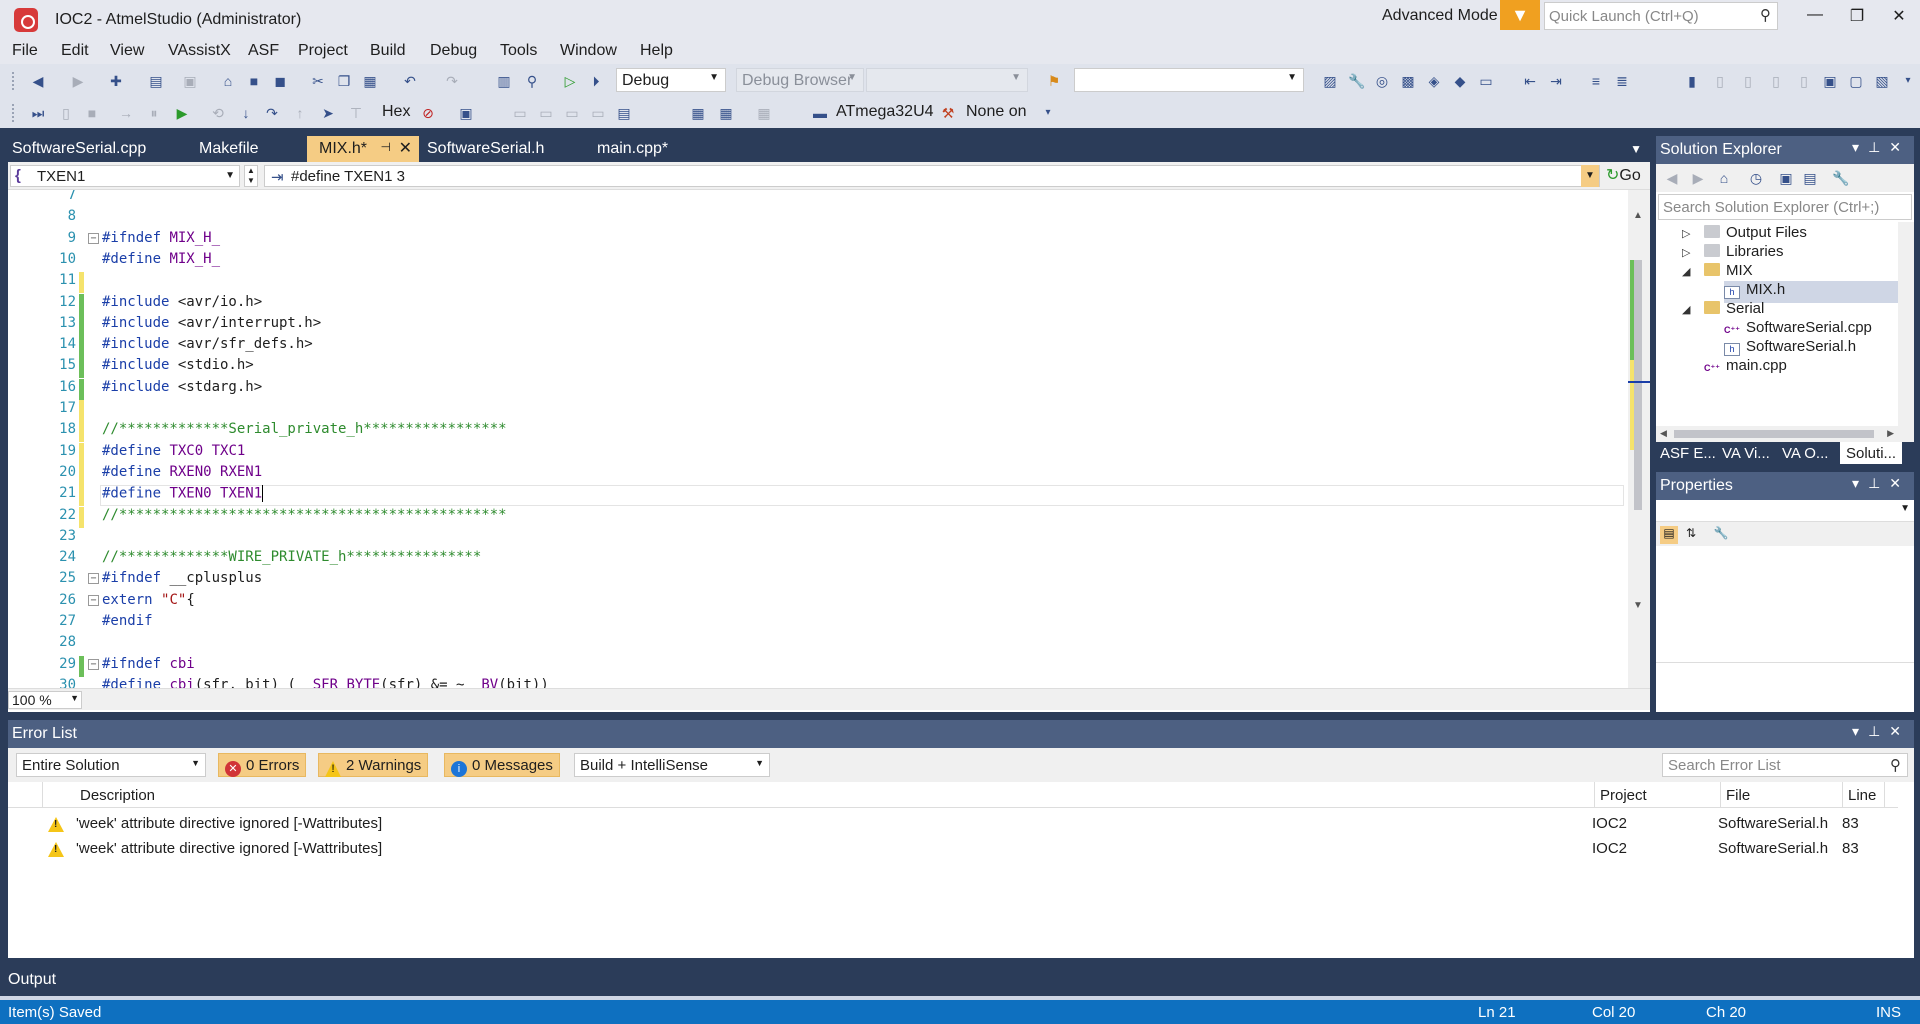 This screenshot has height=1024, width=1920. Describe the element at coordinates (1054, 81) in the screenshot. I see `find-in-files-icon: ⚑` at that location.